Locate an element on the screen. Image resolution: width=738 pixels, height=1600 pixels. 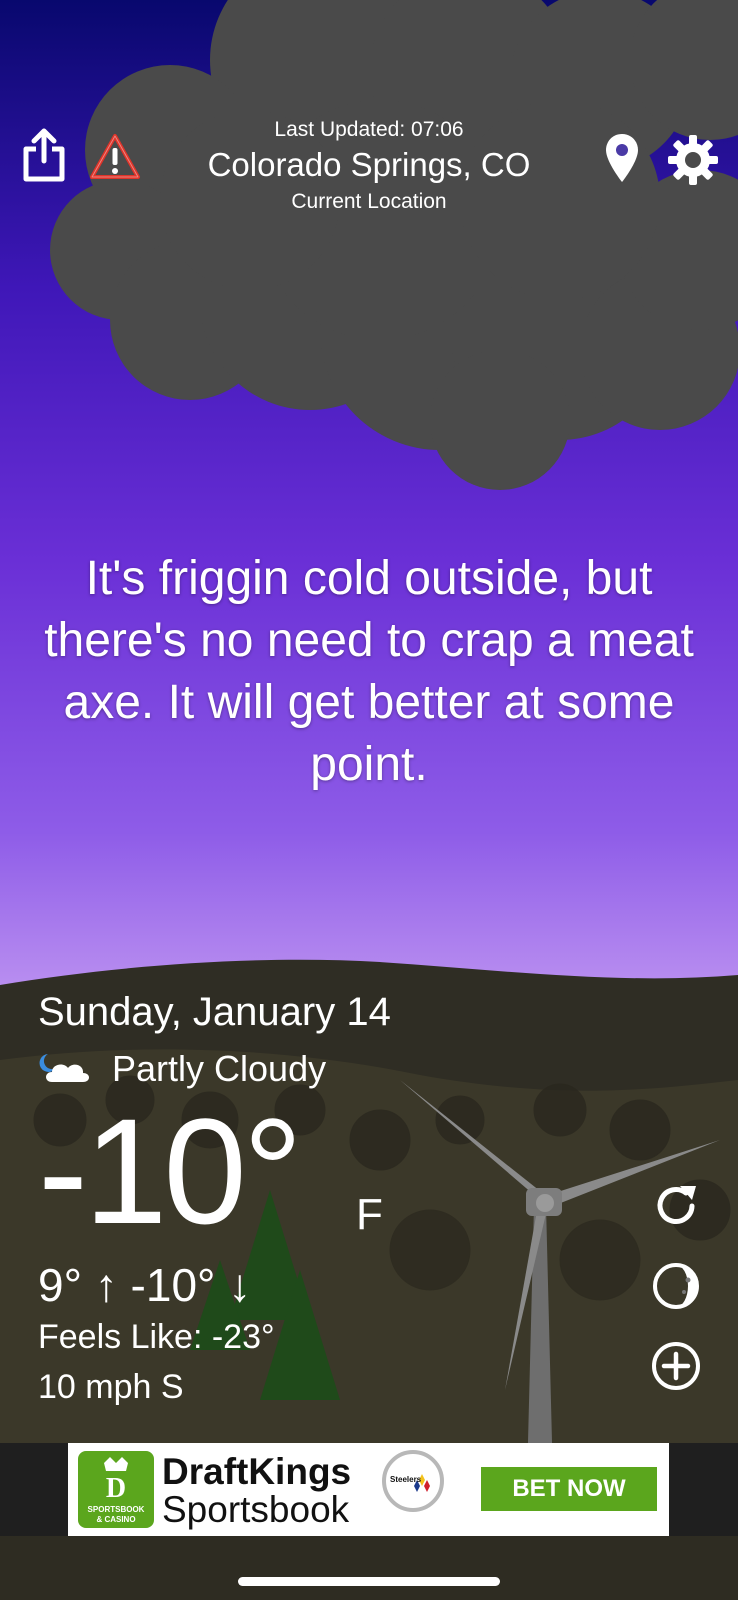
team-logo: Steelers is located at coordinates (413, 1481).